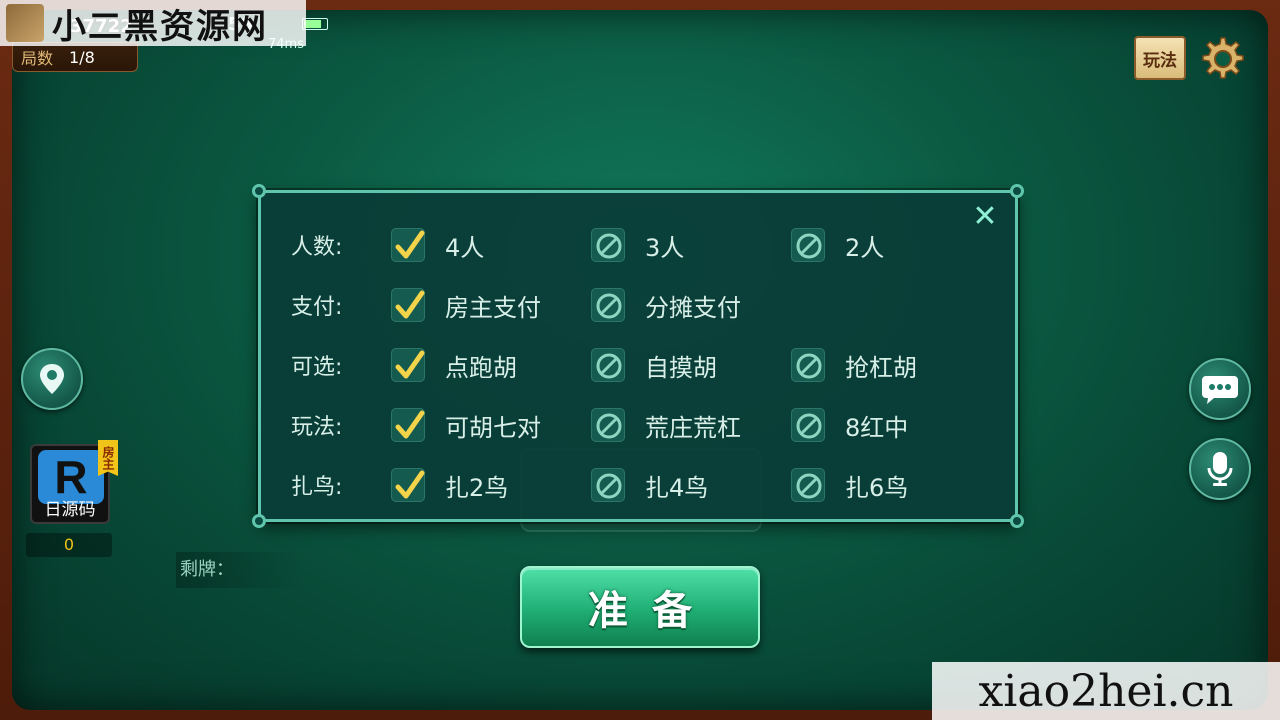 The width and height of the screenshot is (1280, 720). What do you see at coordinates (37, 58) in the screenshot?
I see `round-label: 局数` at bounding box center [37, 58].